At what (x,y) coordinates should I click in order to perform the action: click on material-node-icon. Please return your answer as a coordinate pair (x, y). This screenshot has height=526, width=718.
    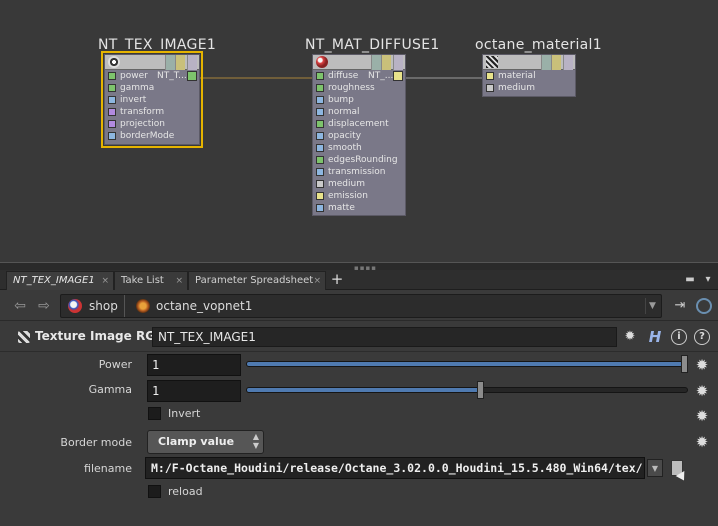
    Looking at the image, I should click on (322, 62).